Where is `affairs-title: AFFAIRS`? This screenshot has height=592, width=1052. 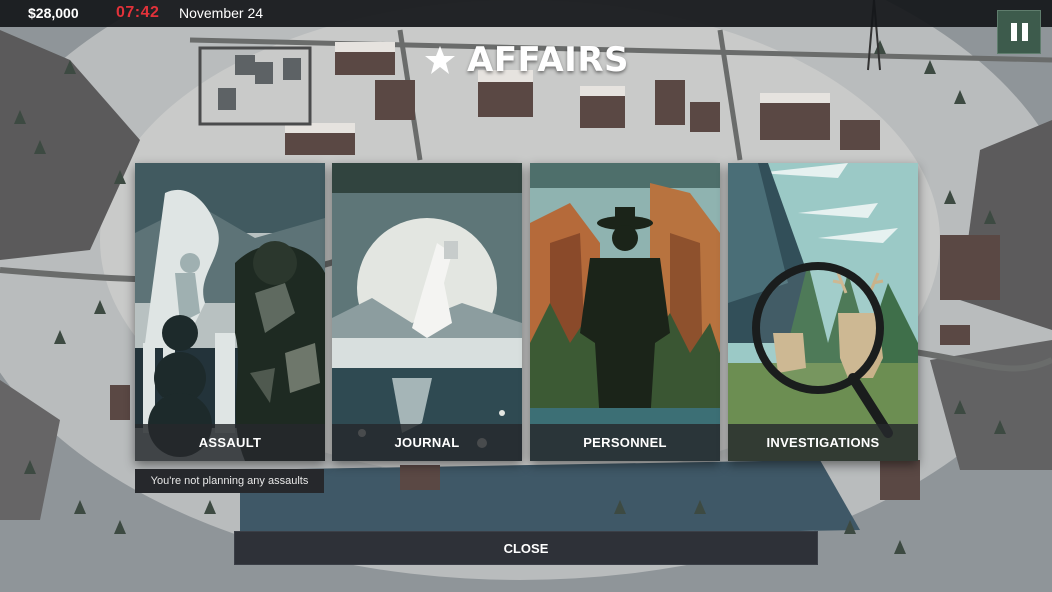 affairs-title: AFFAIRS is located at coordinates (526, 60).